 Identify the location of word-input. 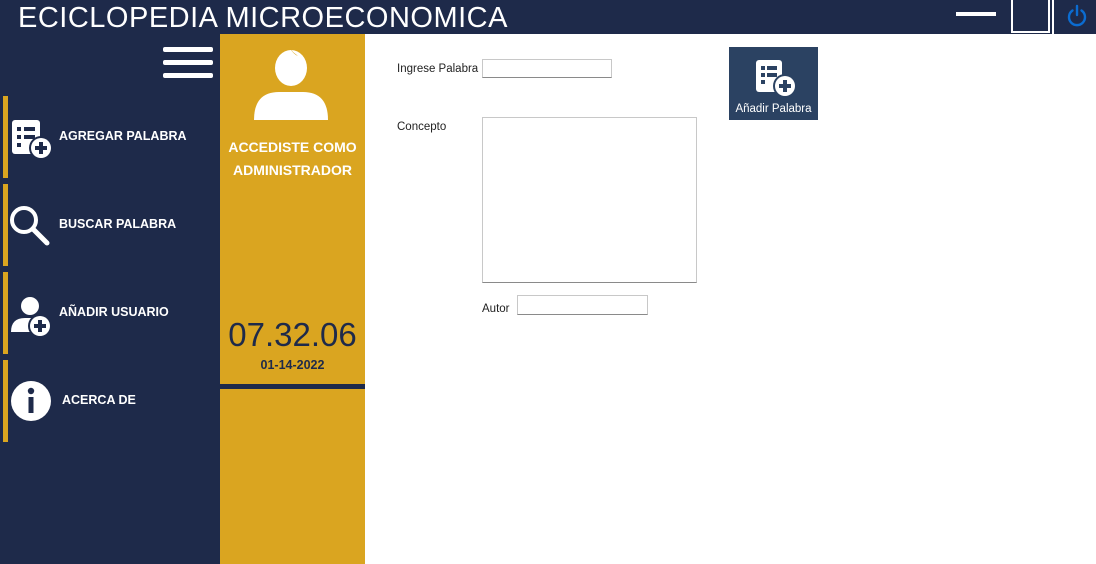
(547, 68).